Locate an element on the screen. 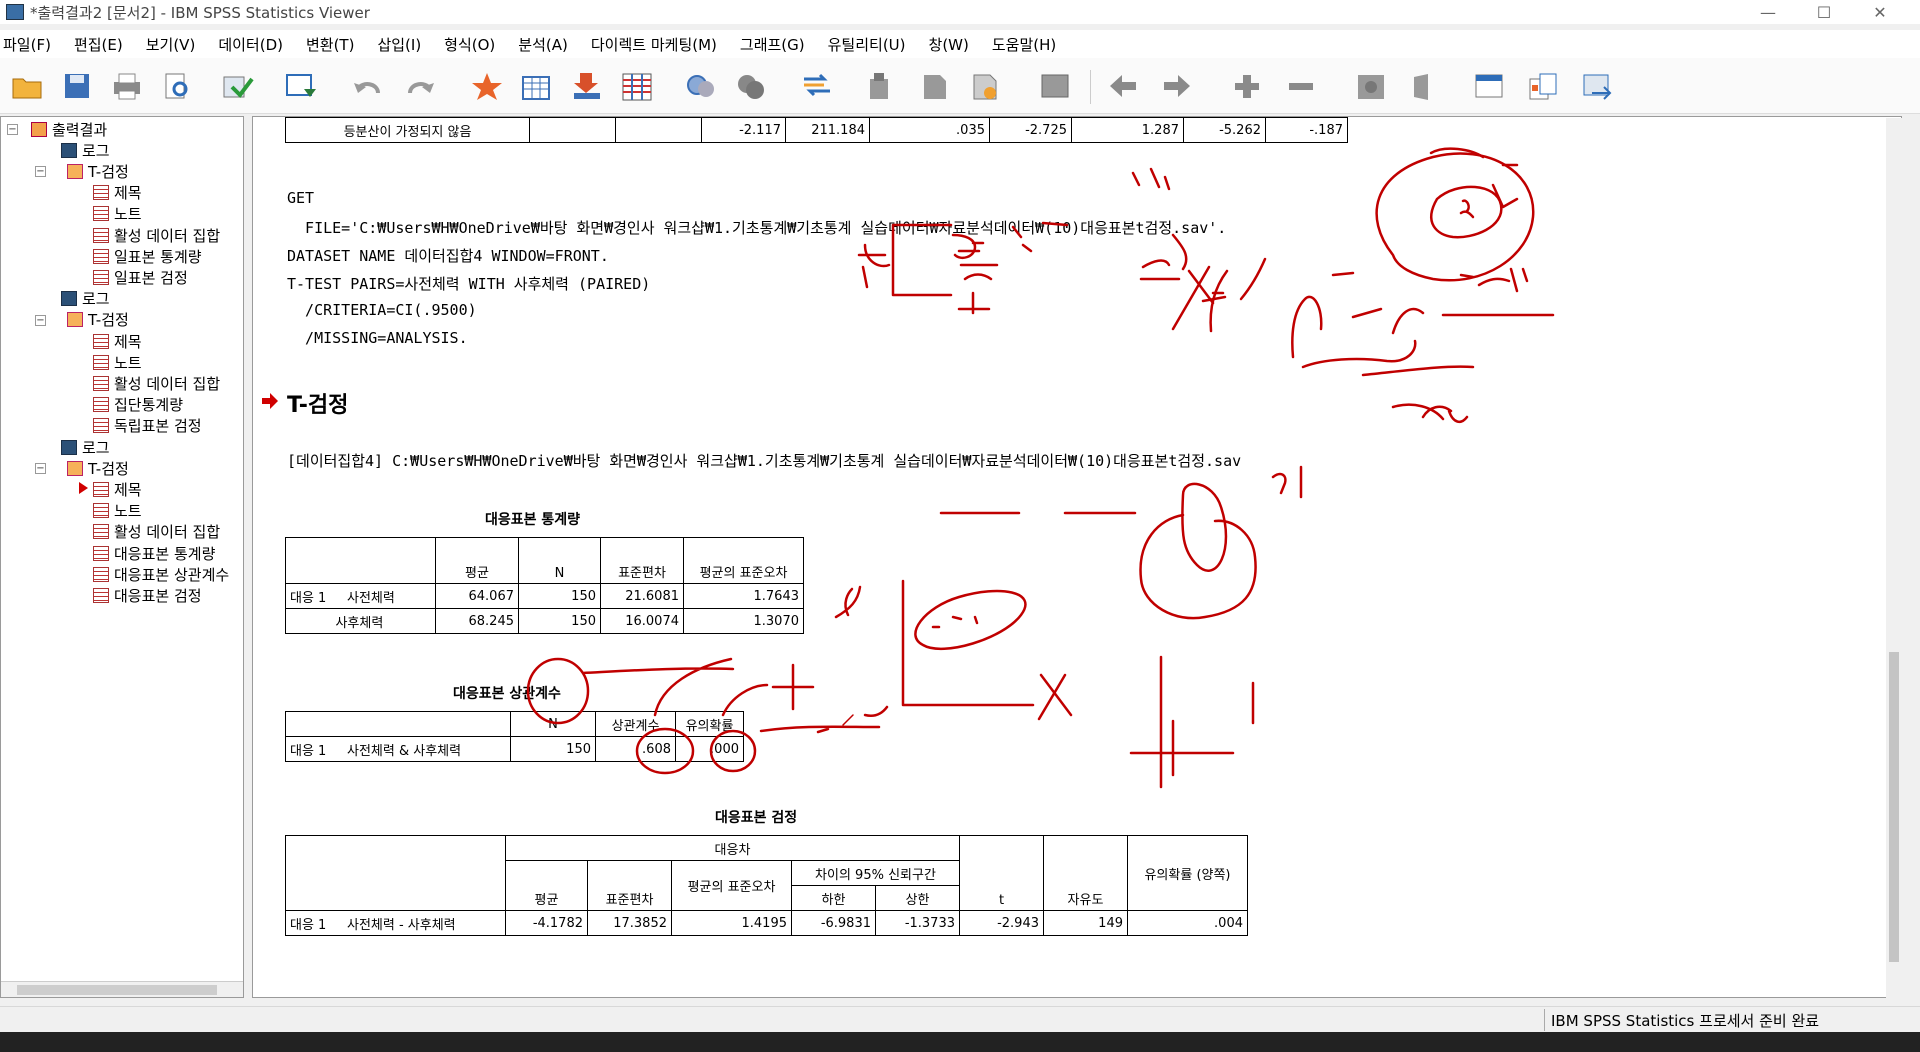 This screenshot has width=1920, height=1052. syntax-line: DATASET NAME 데이터집합4 WINDOW=FRONT. is located at coordinates (448, 256).